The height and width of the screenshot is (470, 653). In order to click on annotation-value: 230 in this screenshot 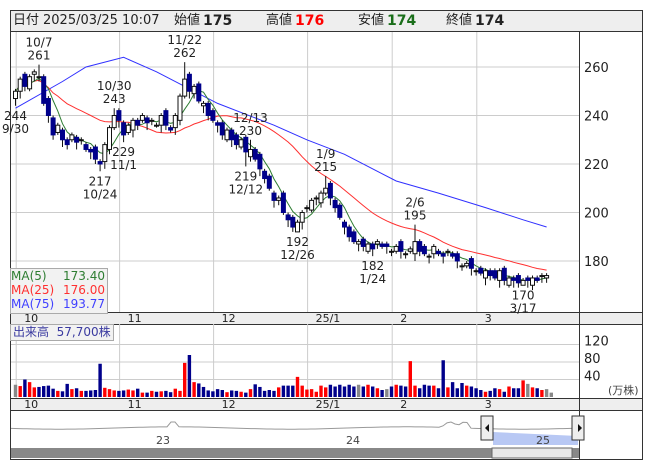, I will do `click(250, 131)`.